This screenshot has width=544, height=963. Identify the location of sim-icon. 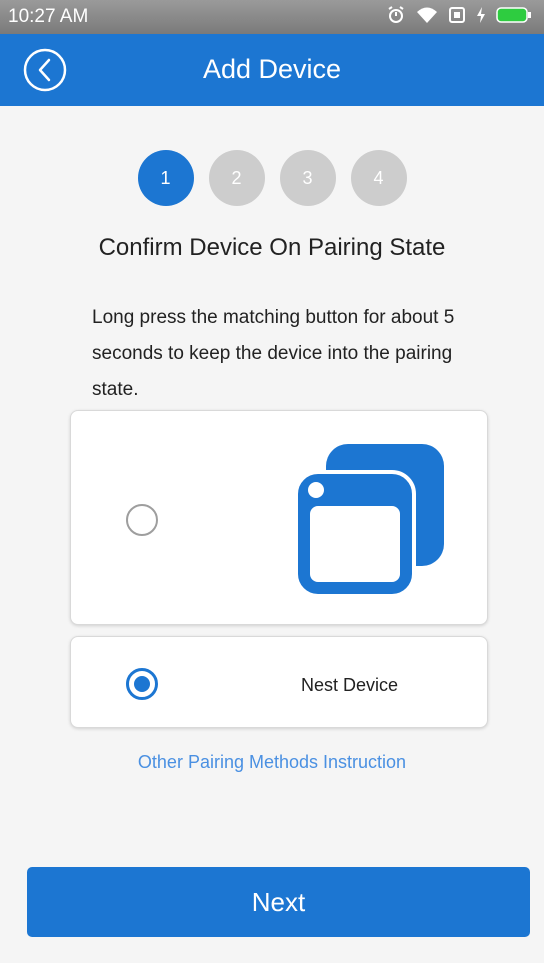
(457, 15).